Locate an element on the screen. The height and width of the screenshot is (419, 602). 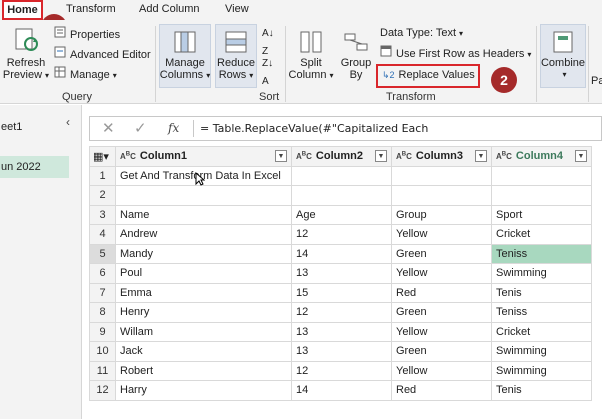
table-cell: Teniss is located at coordinates (541, 253).